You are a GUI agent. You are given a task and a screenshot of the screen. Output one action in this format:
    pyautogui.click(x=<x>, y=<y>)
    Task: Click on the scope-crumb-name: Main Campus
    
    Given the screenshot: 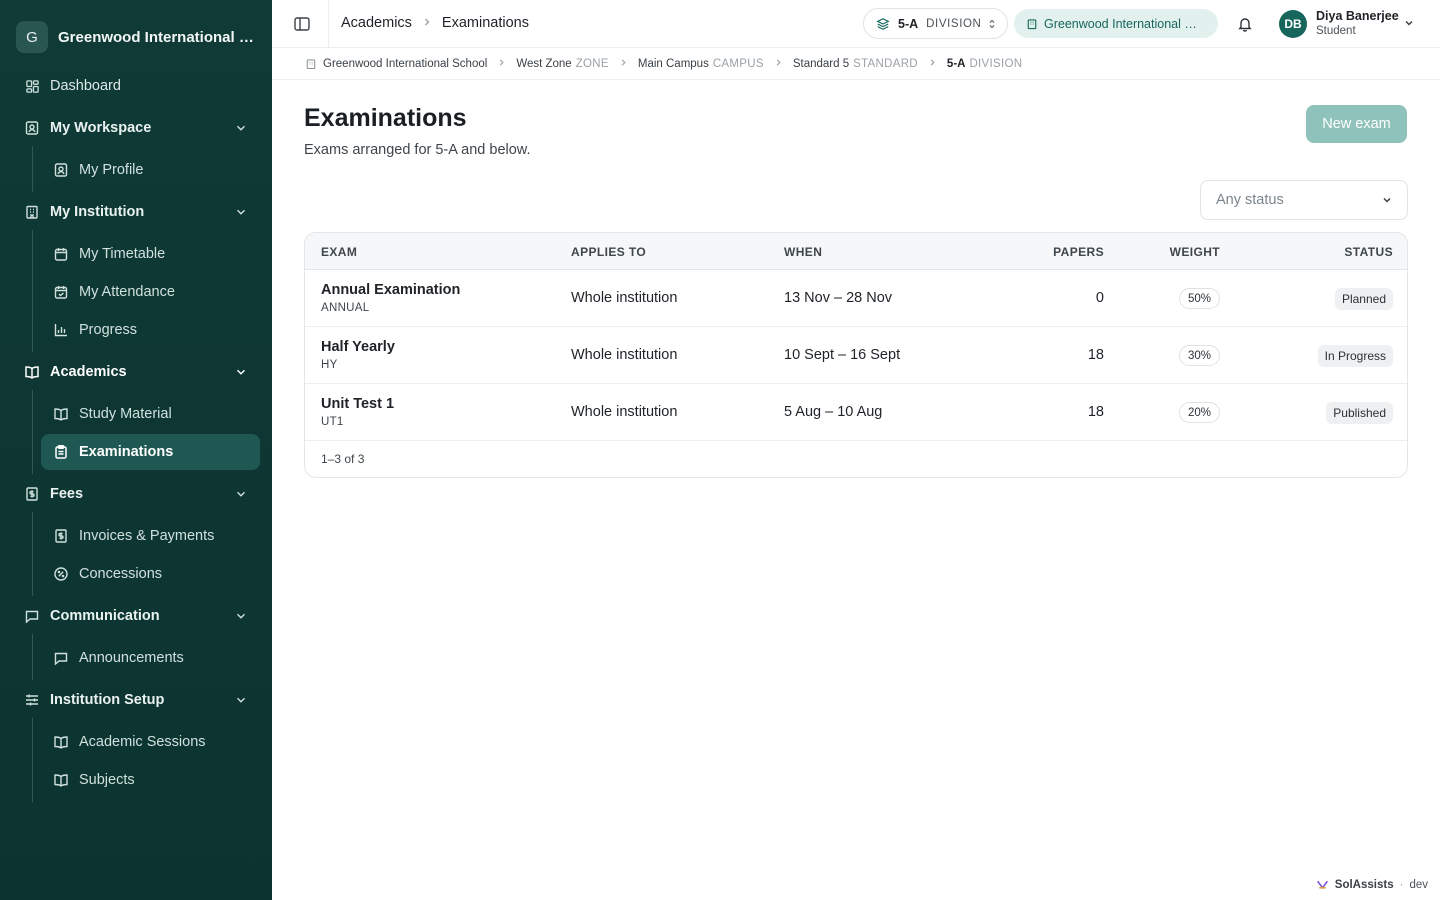 What is the action you would take?
    pyautogui.click(x=673, y=63)
    